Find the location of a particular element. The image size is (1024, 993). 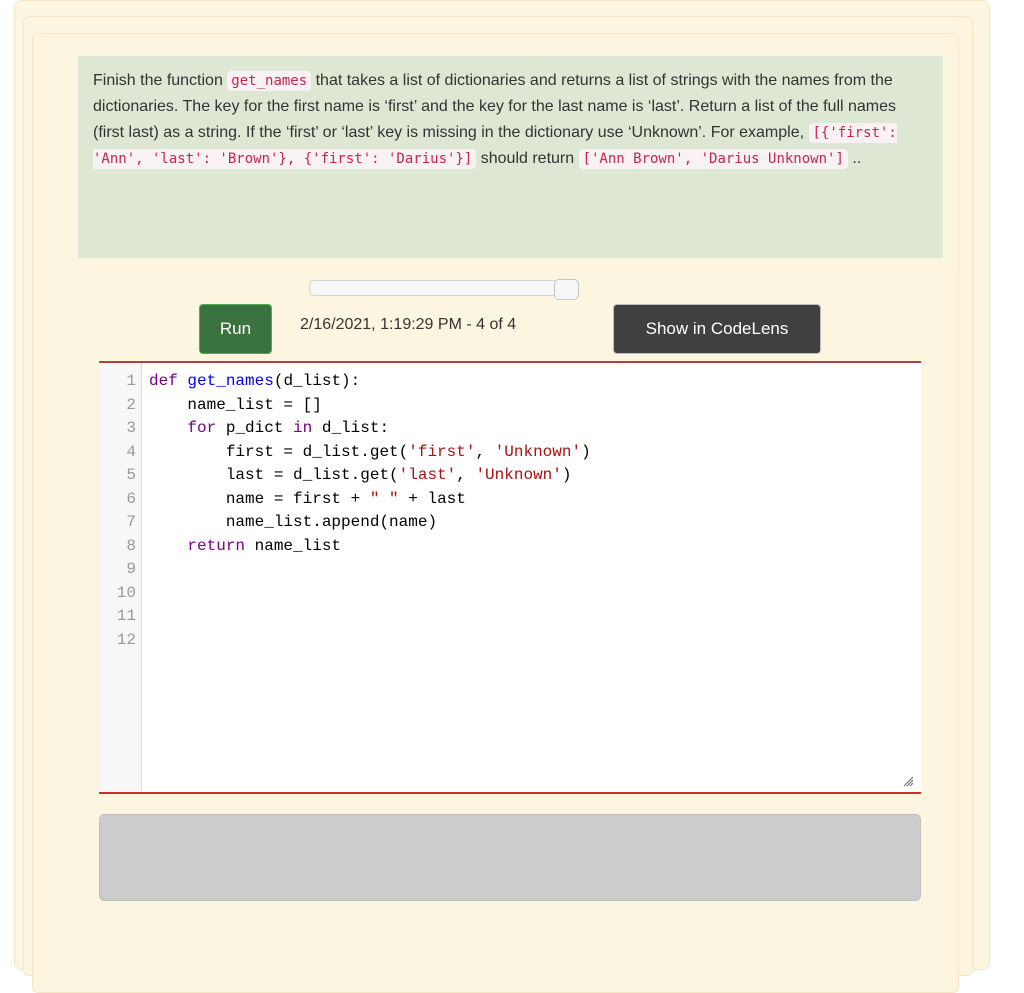

code-token: name_list.append(name) is located at coordinates (293, 522).